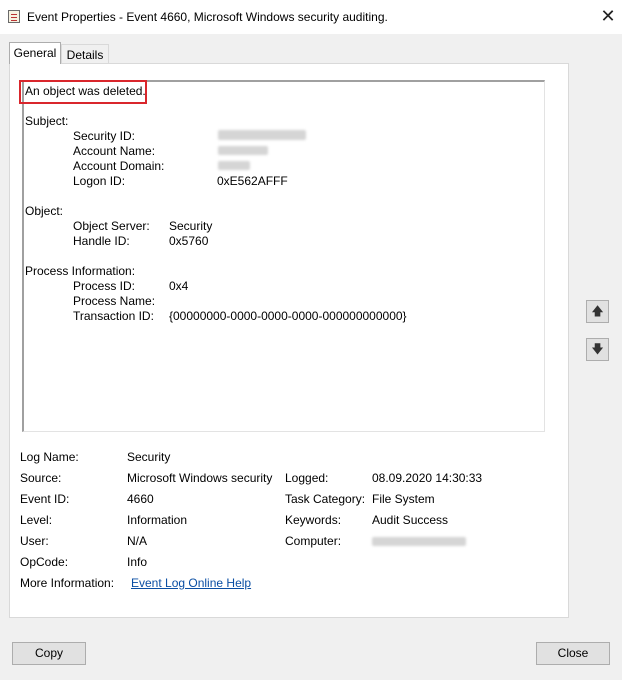  I want to click on tab-details: Details, so click(85, 54).